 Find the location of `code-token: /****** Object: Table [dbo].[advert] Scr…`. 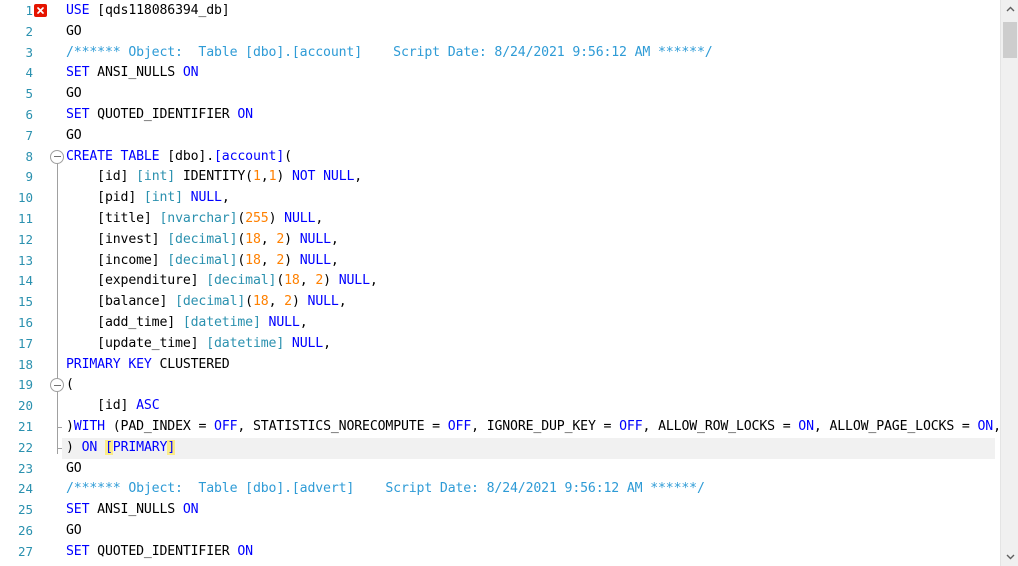

code-token: /****** Object: Table [dbo].[advert] Scr… is located at coordinates (385, 489).